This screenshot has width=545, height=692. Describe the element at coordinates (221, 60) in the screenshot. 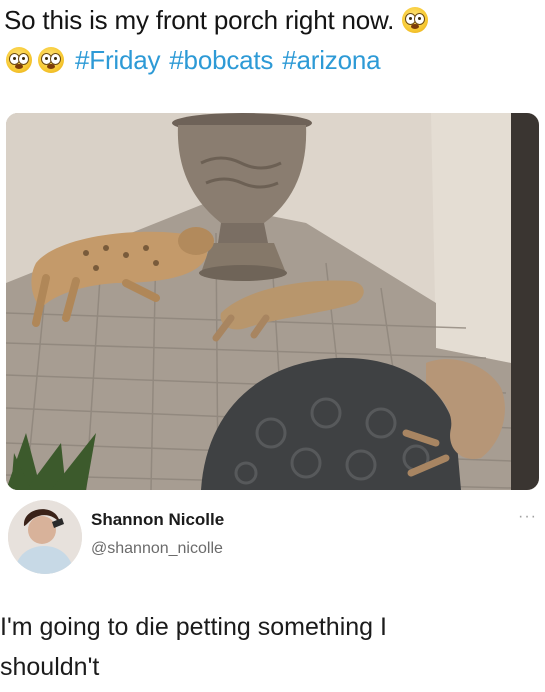

I see `hashtag-bobcats: #bobcats` at that location.